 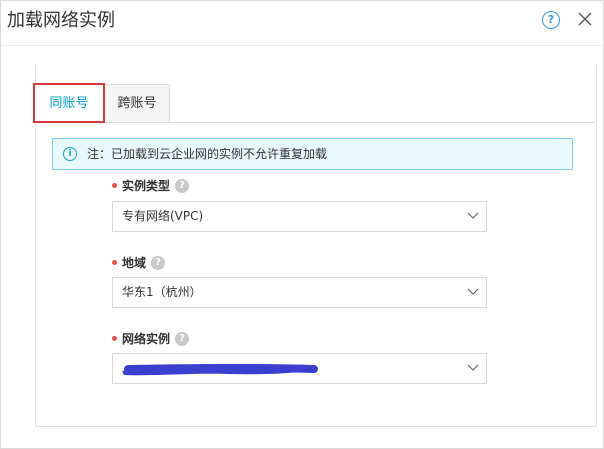 What do you see at coordinates (162, 292) in the screenshot?
I see `region-value: 华东1（杭州）` at bounding box center [162, 292].